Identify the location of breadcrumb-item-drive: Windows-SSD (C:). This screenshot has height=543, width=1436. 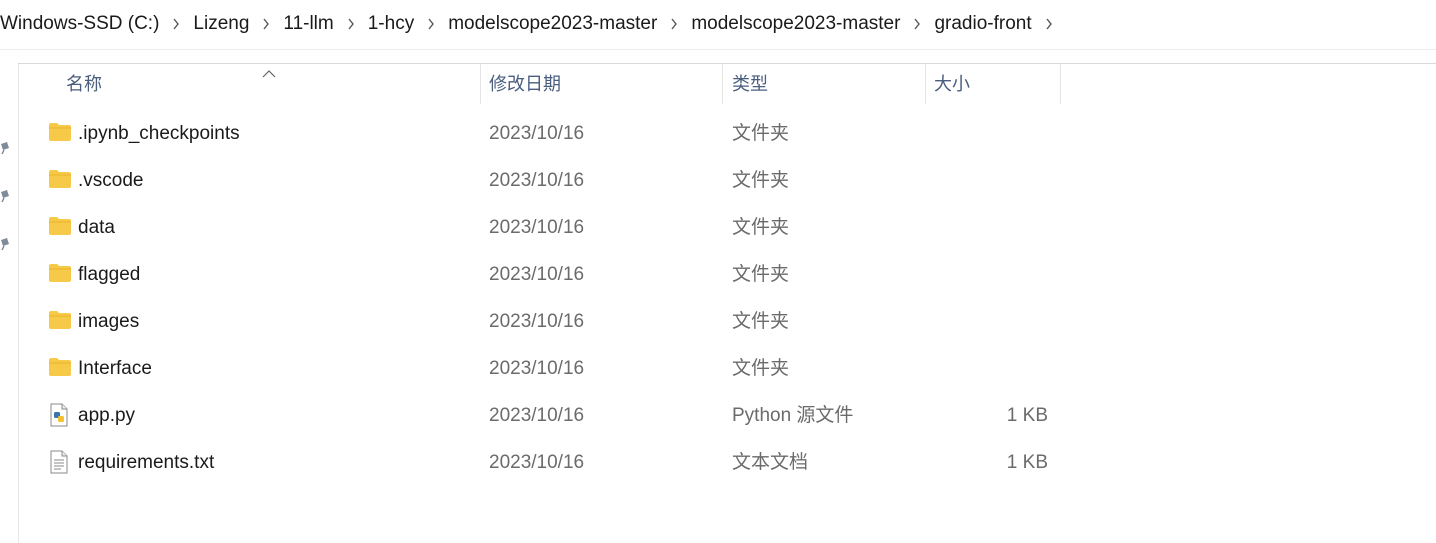
(80, 24).